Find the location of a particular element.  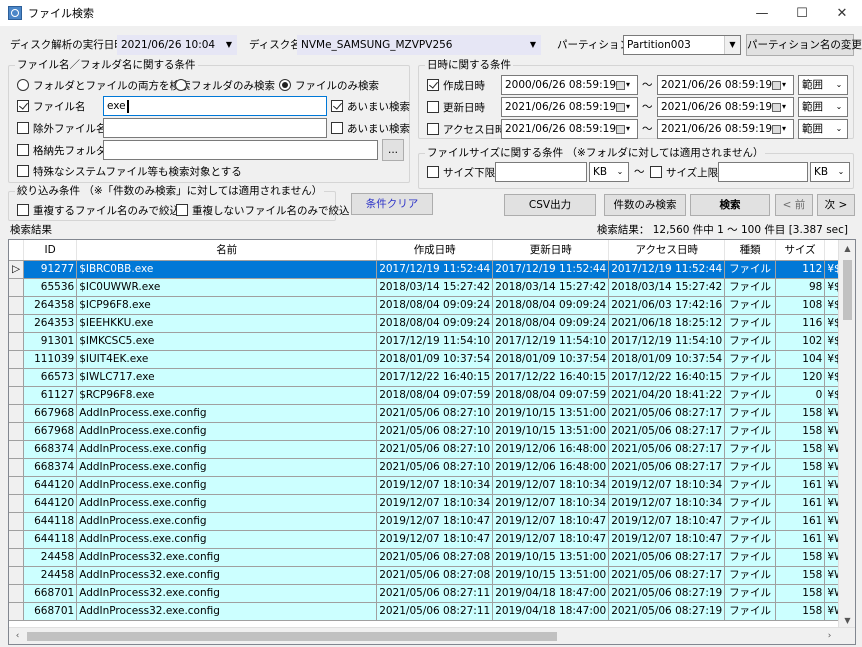

column-header-type: 種類 is located at coordinates (750, 250).